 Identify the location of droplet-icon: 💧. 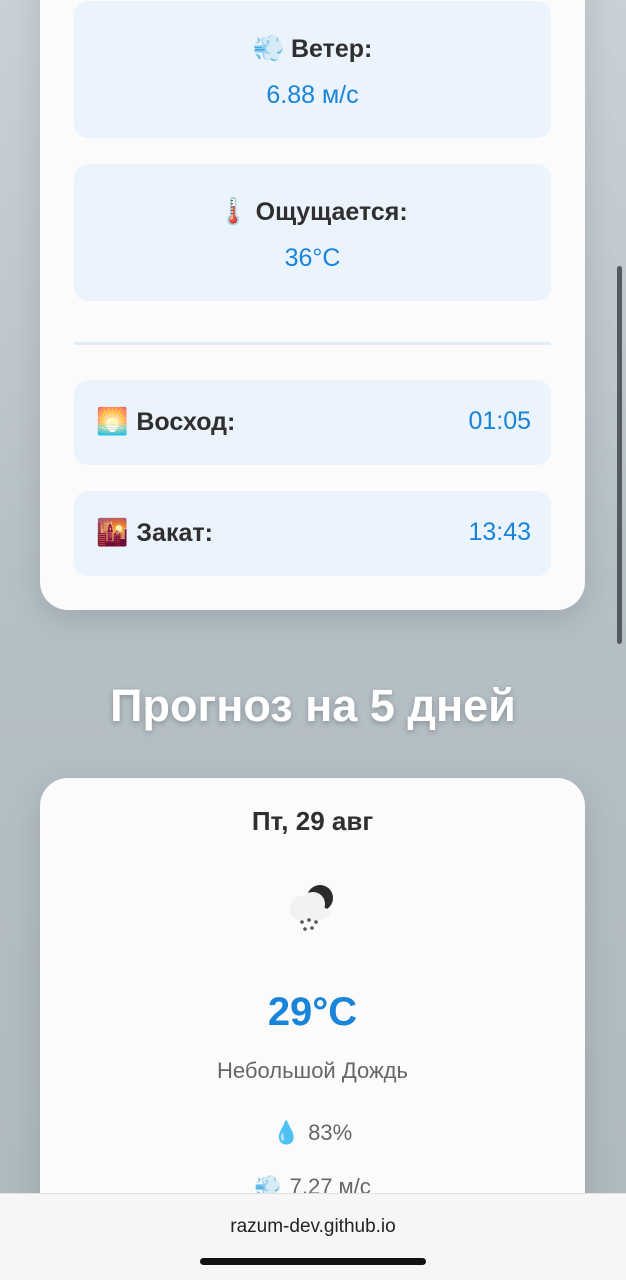
(286, 1132).